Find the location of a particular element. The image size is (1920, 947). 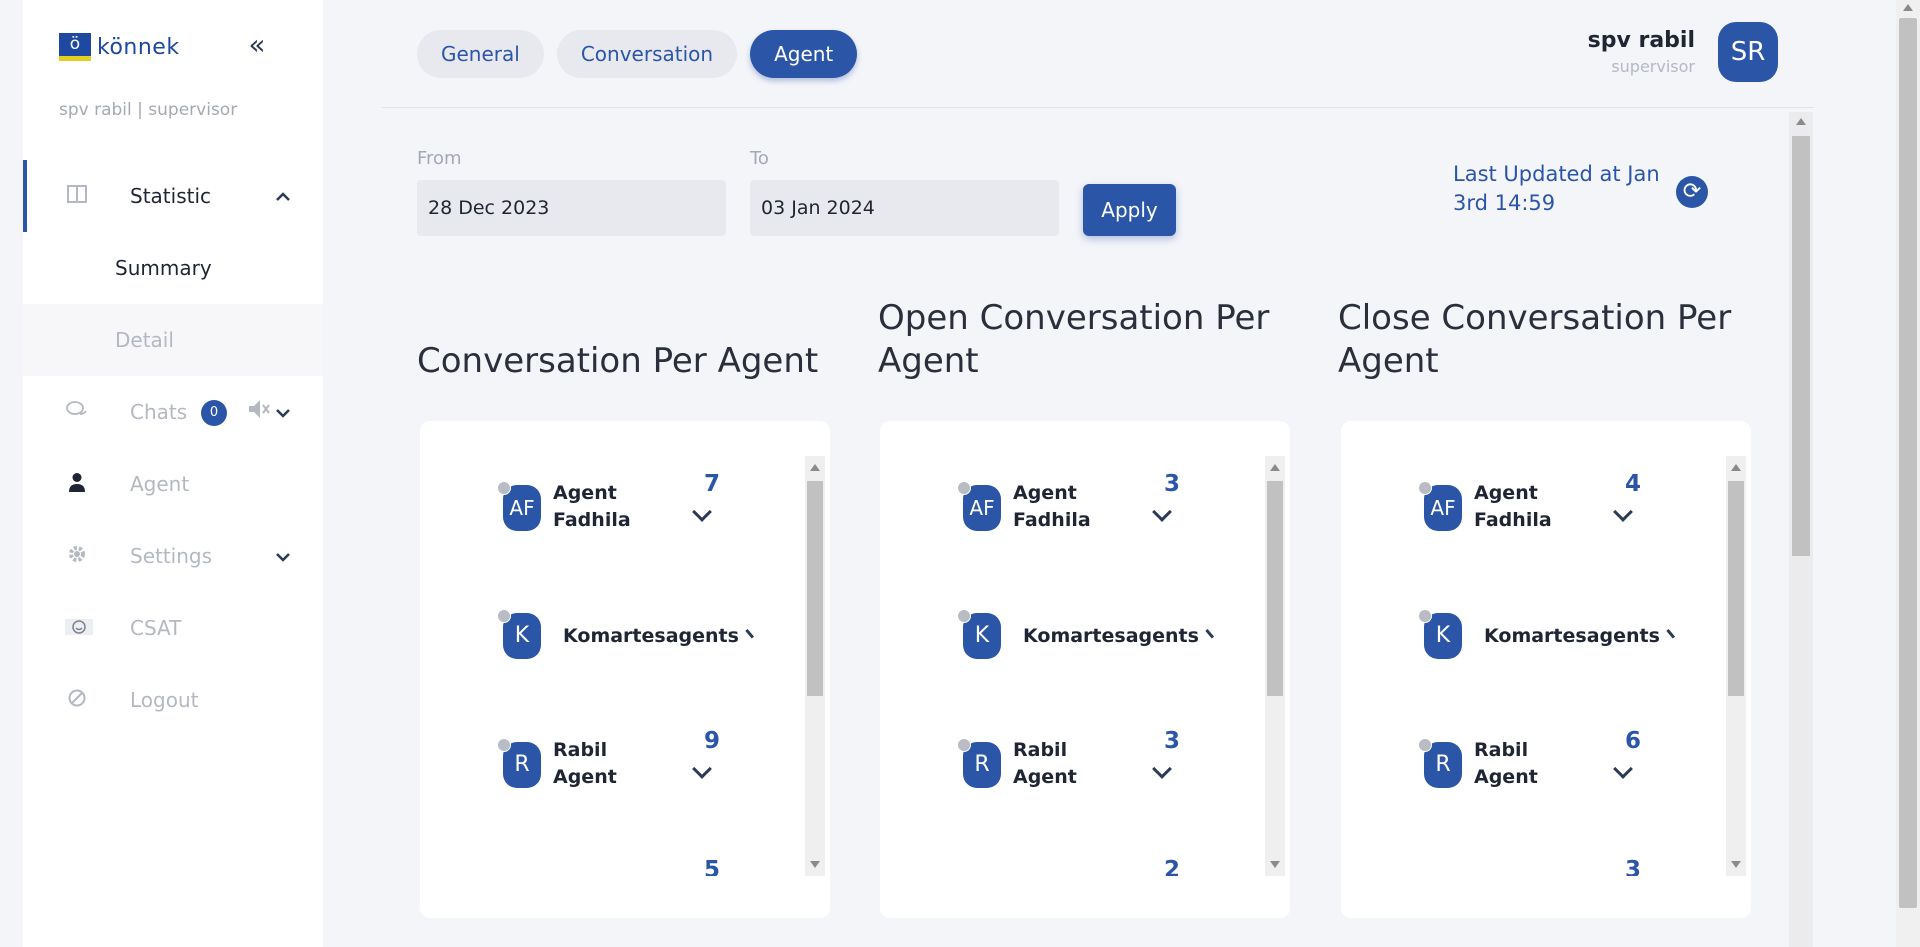

avatar: SR is located at coordinates (1748, 52).